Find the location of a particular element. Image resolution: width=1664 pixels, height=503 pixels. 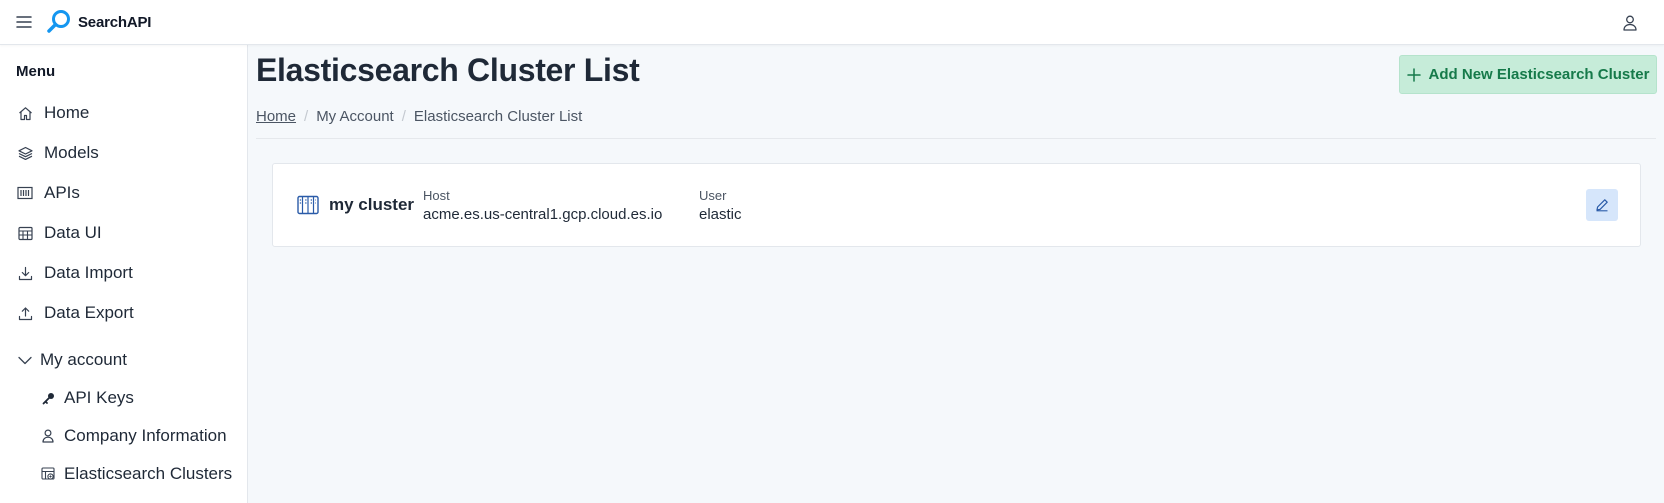

edit-cluster-button is located at coordinates (1602, 205).